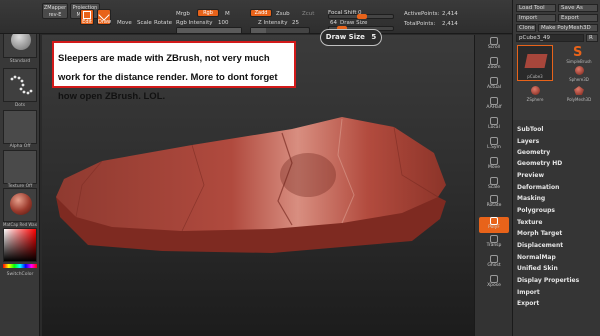 The width and height of the screenshot is (600, 336). What do you see at coordinates (20, 105) in the screenshot?
I see `stroke-label: Dots` at bounding box center [20, 105].